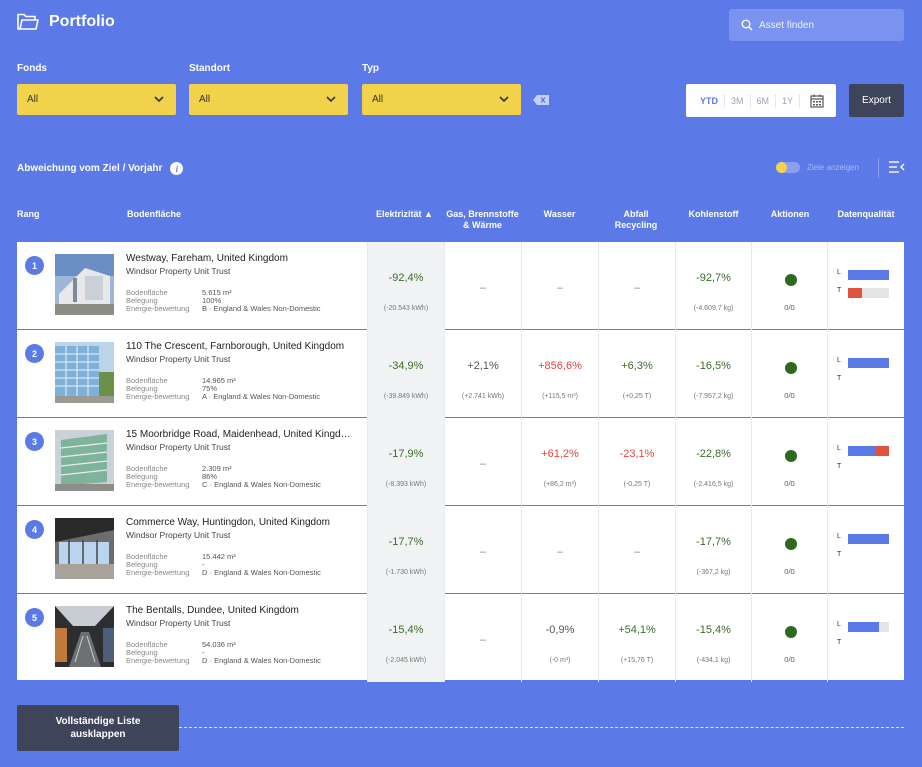  I want to click on elec-cell: -92,4% (-20.543 kWh), so click(405, 286).